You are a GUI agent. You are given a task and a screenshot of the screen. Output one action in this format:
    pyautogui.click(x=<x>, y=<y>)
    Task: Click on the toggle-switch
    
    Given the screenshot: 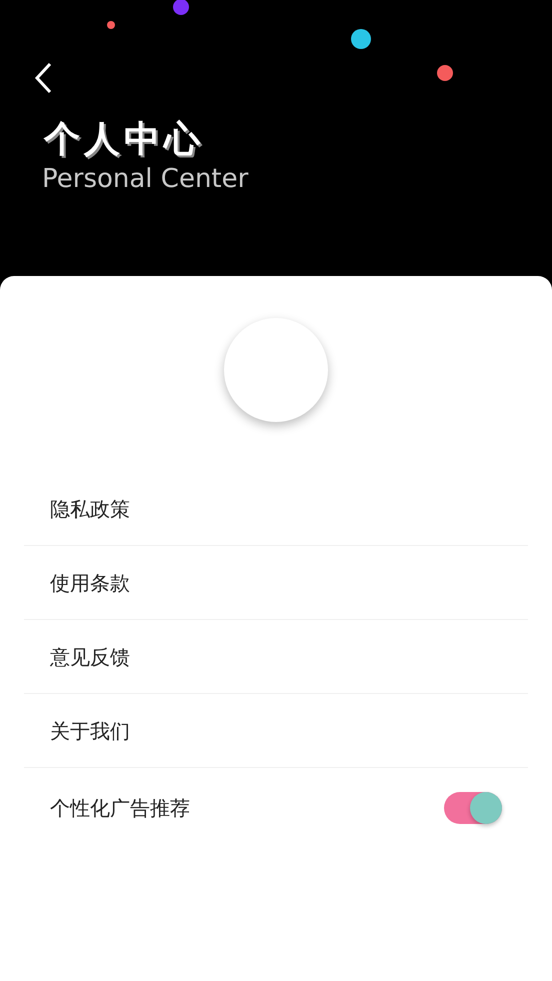 What is the action you would take?
    pyautogui.click(x=473, y=808)
    